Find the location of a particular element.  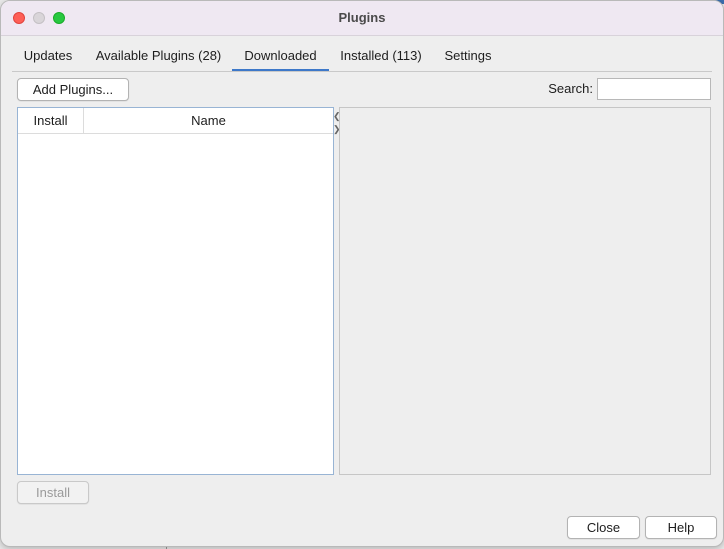

install-button: Install is located at coordinates (53, 492).